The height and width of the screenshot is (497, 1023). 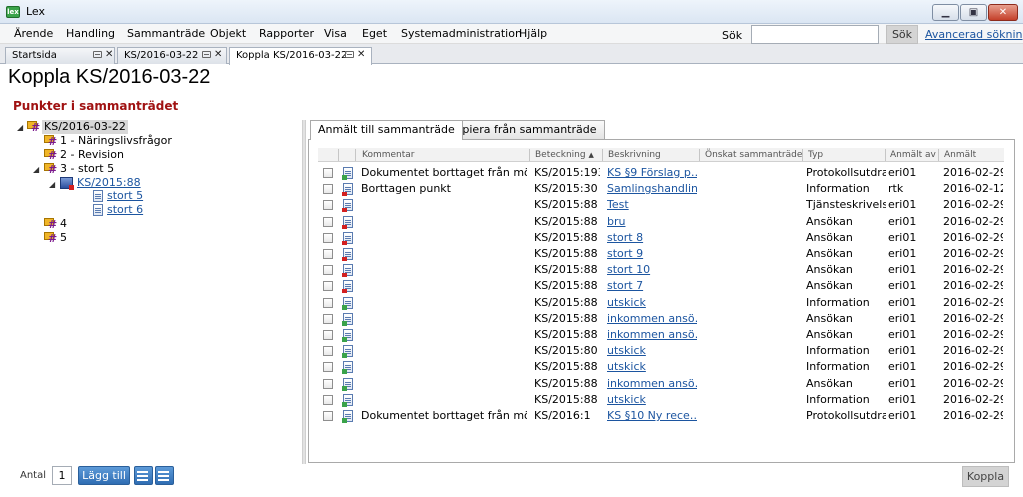 I want to click on cell-description-link: Test, so click(x=652, y=205).